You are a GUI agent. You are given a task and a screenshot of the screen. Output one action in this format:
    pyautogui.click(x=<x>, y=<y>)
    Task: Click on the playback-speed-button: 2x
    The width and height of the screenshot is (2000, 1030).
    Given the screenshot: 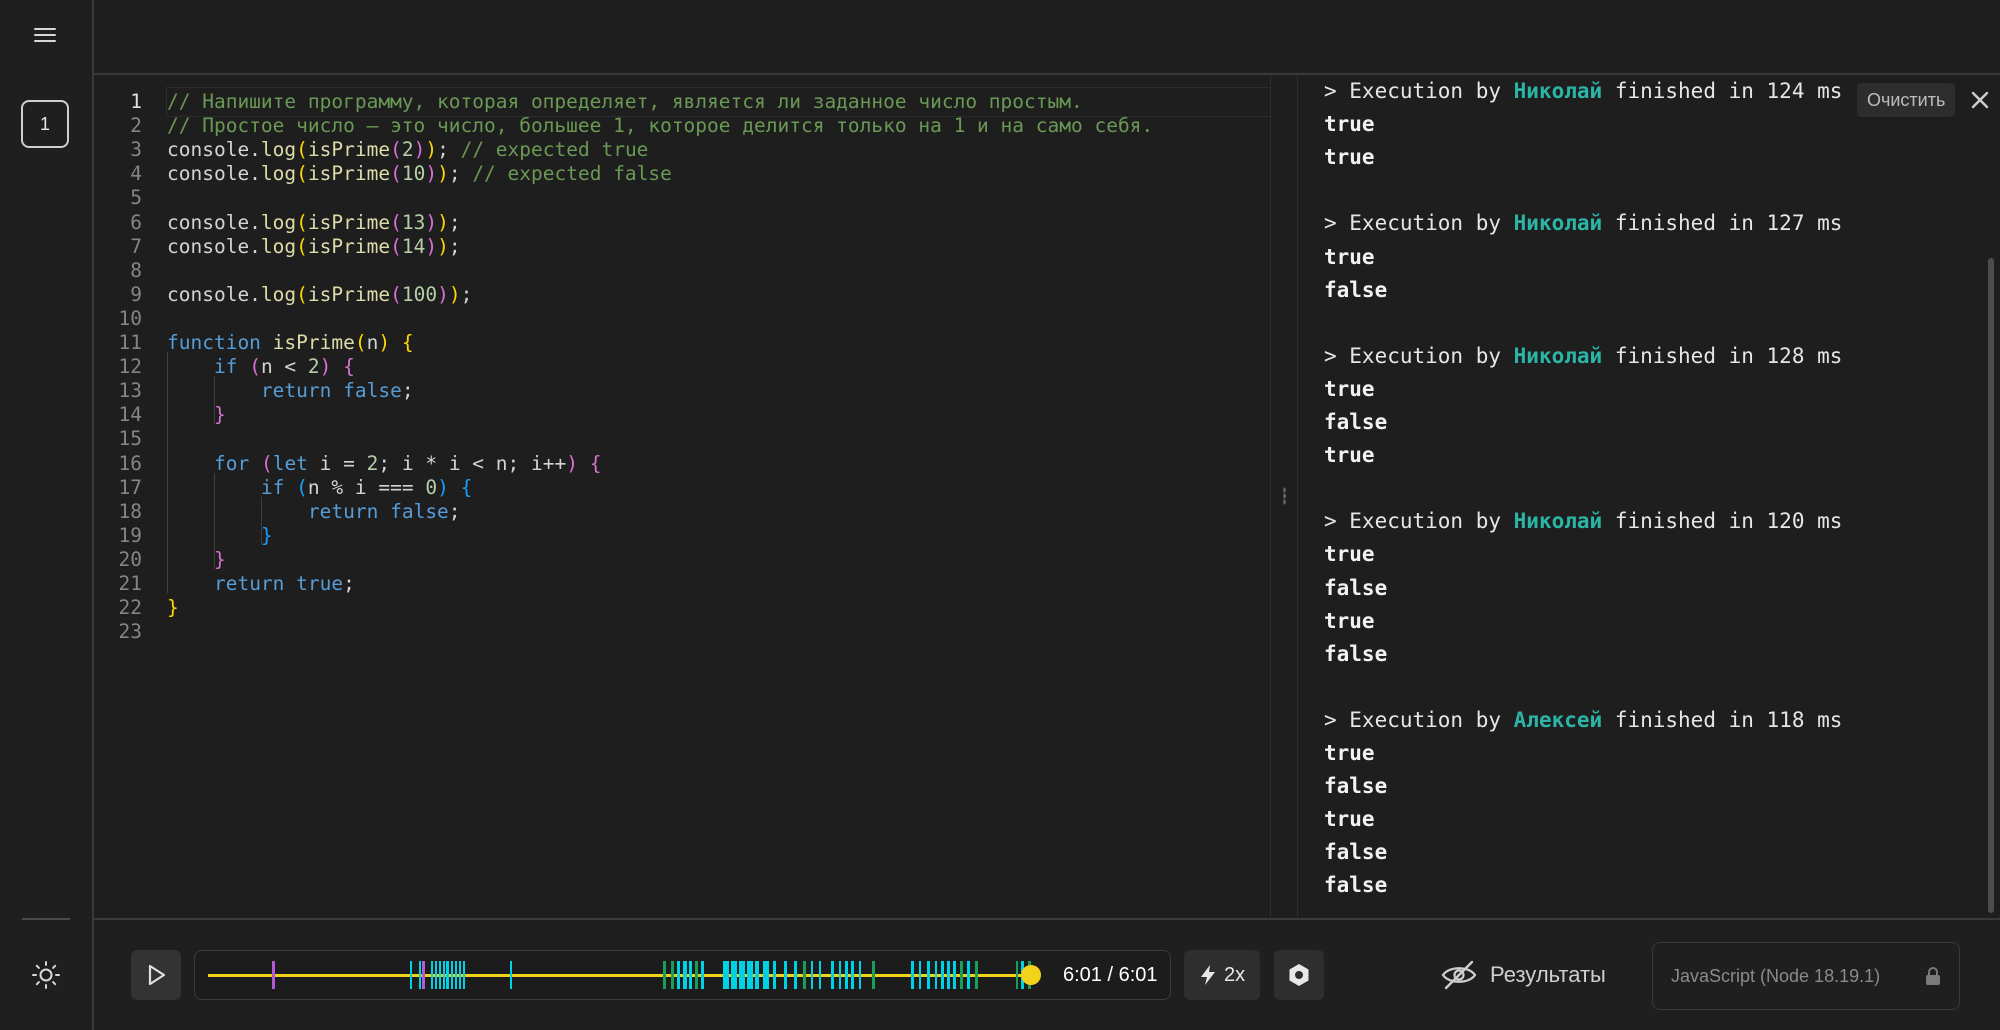 What is the action you would take?
    pyautogui.click(x=1222, y=975)
    